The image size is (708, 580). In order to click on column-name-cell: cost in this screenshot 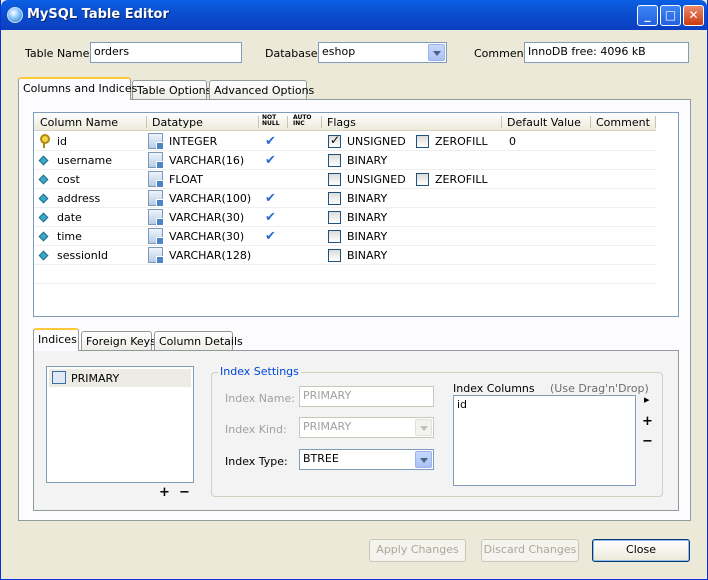, I will do `click(68, 179)`.